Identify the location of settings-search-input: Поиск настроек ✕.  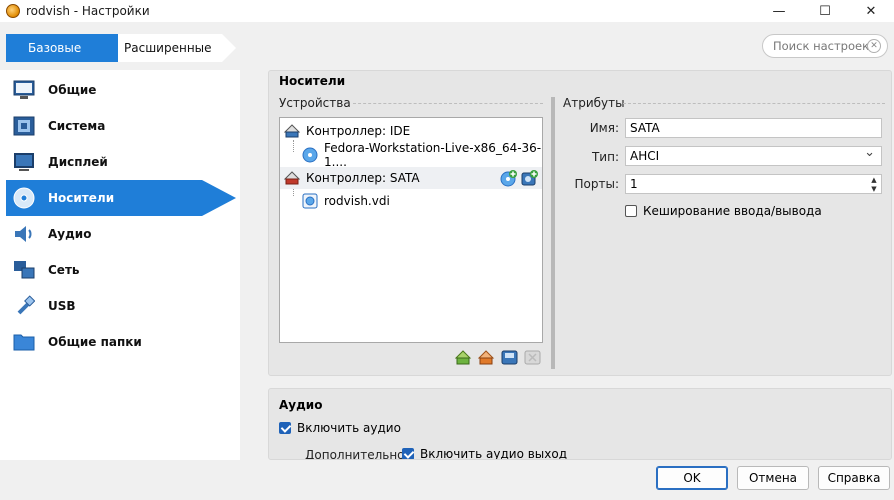
(825, 46).